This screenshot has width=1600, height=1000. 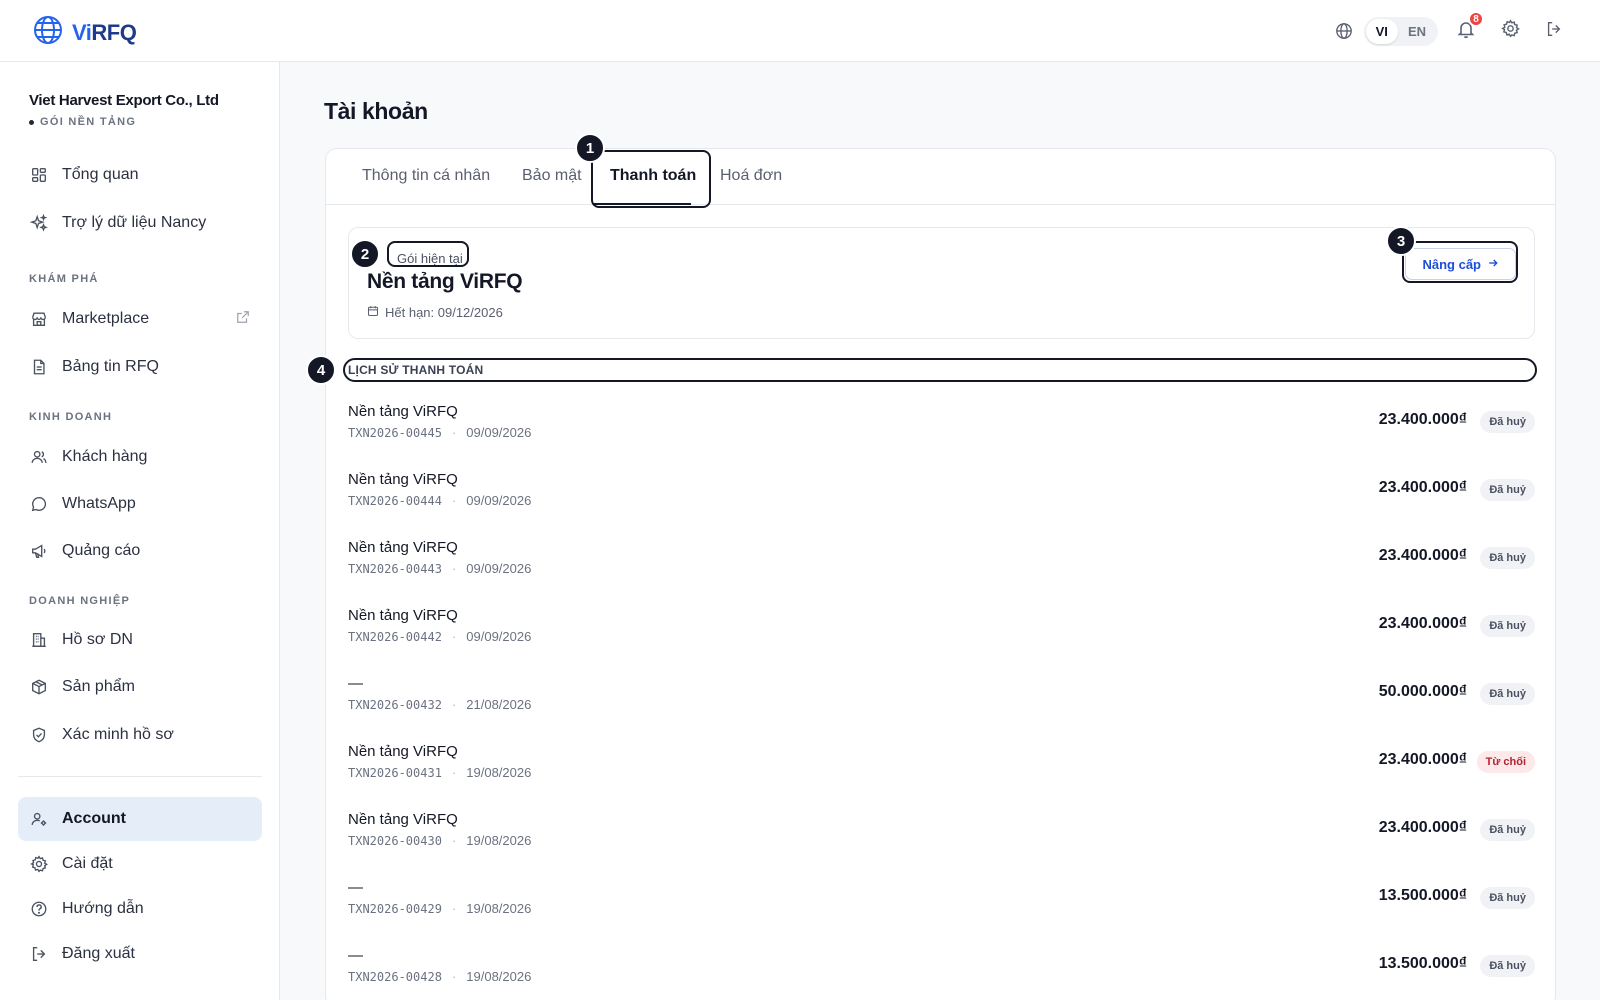 I want to click on sidebar-item-nancy: Trợ lý dữ liệu Nancy, so click(x=140, y=223).